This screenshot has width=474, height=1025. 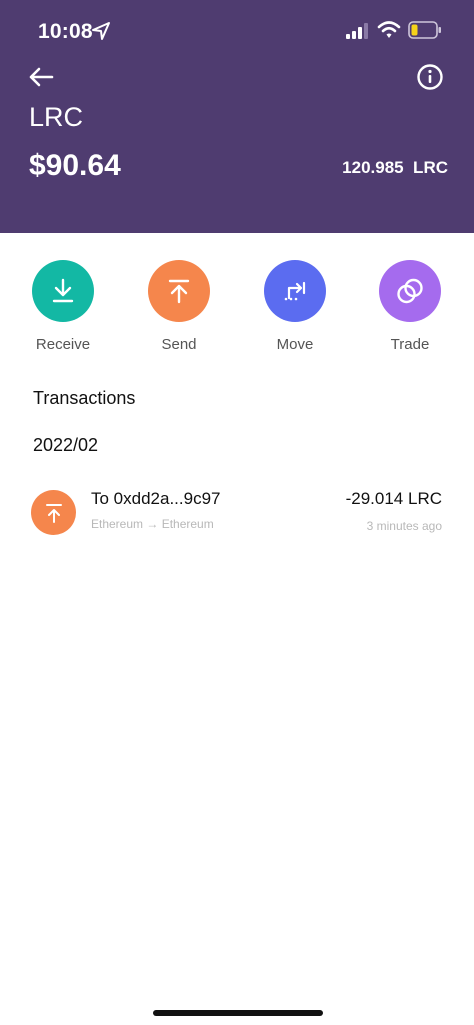 I want to click on info-icon, so click(x=430, y=77).